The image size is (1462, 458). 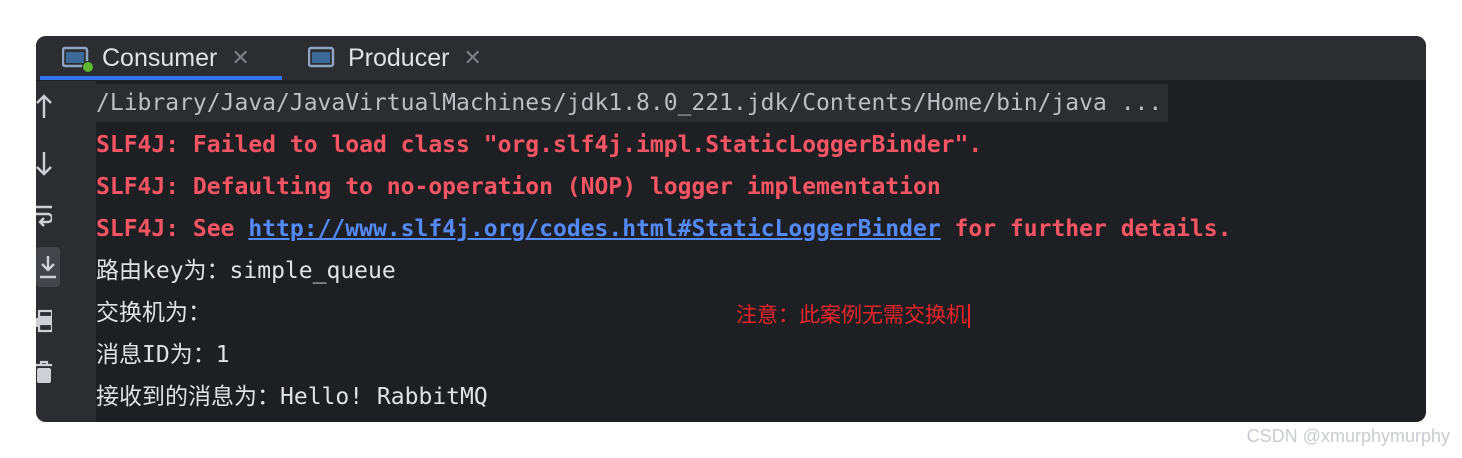 I want to click on annotation-note: 注意：此案例无需交换机, so click(x=853, y=315).